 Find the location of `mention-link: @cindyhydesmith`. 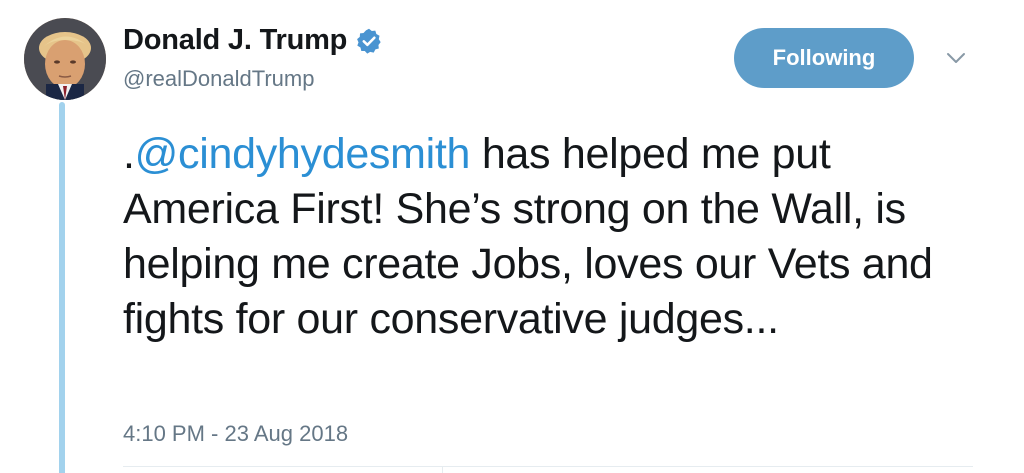

mention-link: @cindyhydesmith is located at coordinates (303, 154).